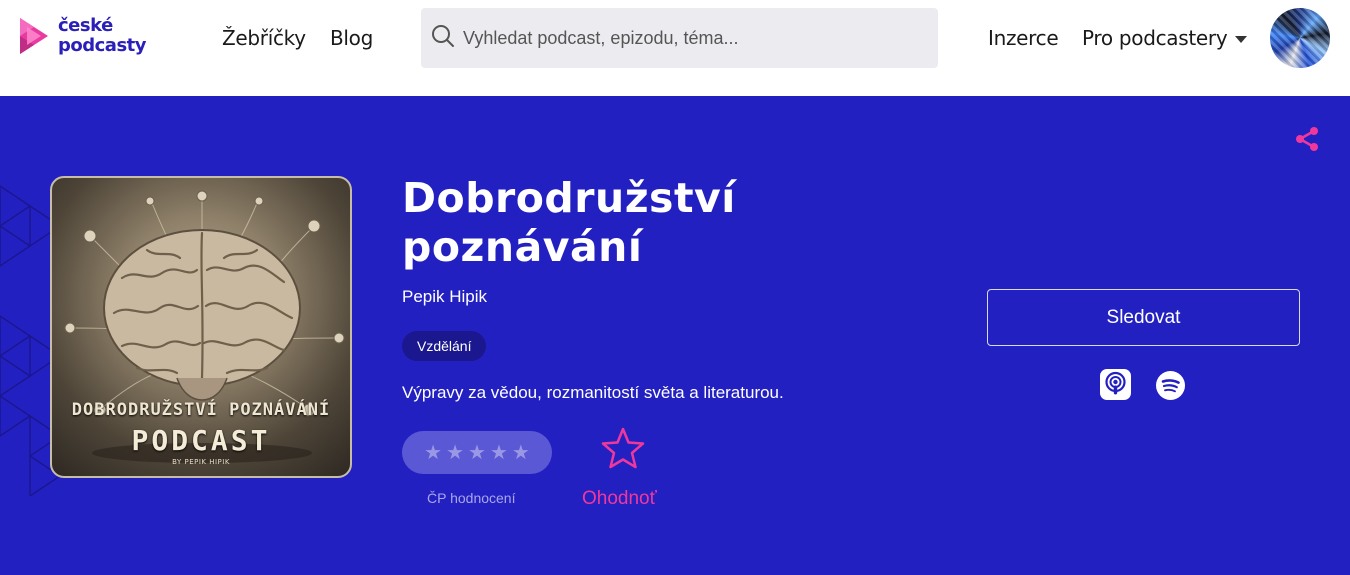 The height and width of the screenshot is (575, 1350). Describe the element at coordinates (1170, 385) in the screenshot. I see `spotify-icon` at that location.